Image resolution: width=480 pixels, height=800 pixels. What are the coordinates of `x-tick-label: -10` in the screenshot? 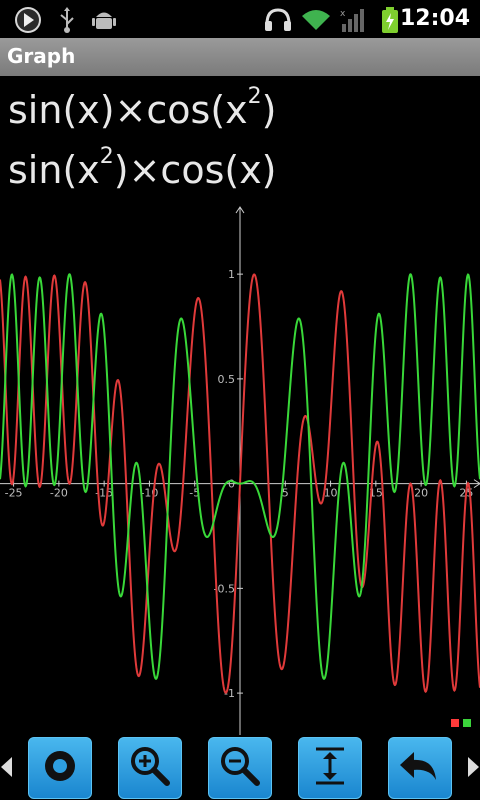 It's located at (149, 493).